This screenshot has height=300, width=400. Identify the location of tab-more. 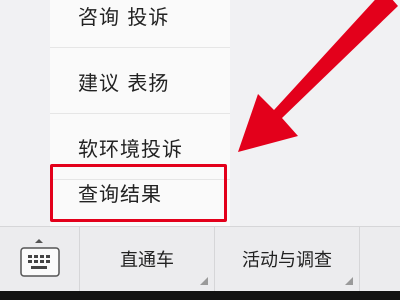
(380, 259).